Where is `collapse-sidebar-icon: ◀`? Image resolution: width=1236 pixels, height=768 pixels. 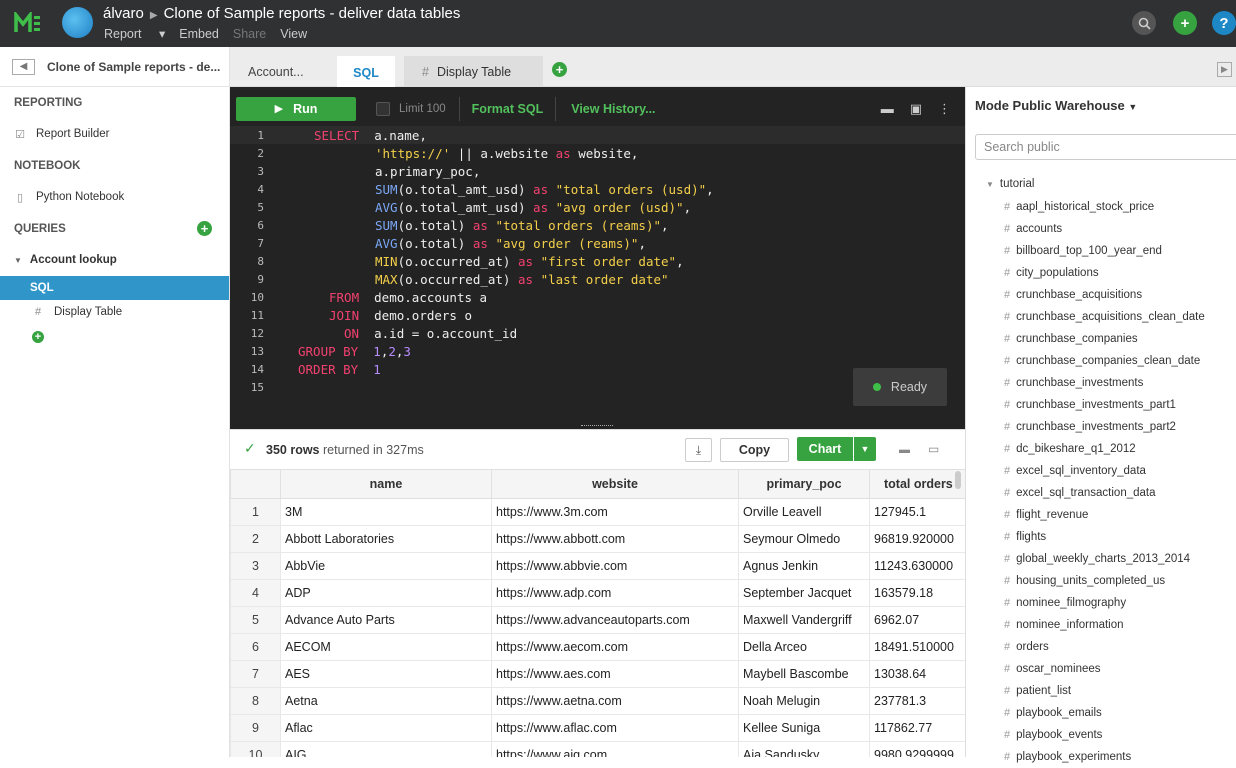
collapse-sidebar-icon: ◀ is located at coordinates (23, 66).